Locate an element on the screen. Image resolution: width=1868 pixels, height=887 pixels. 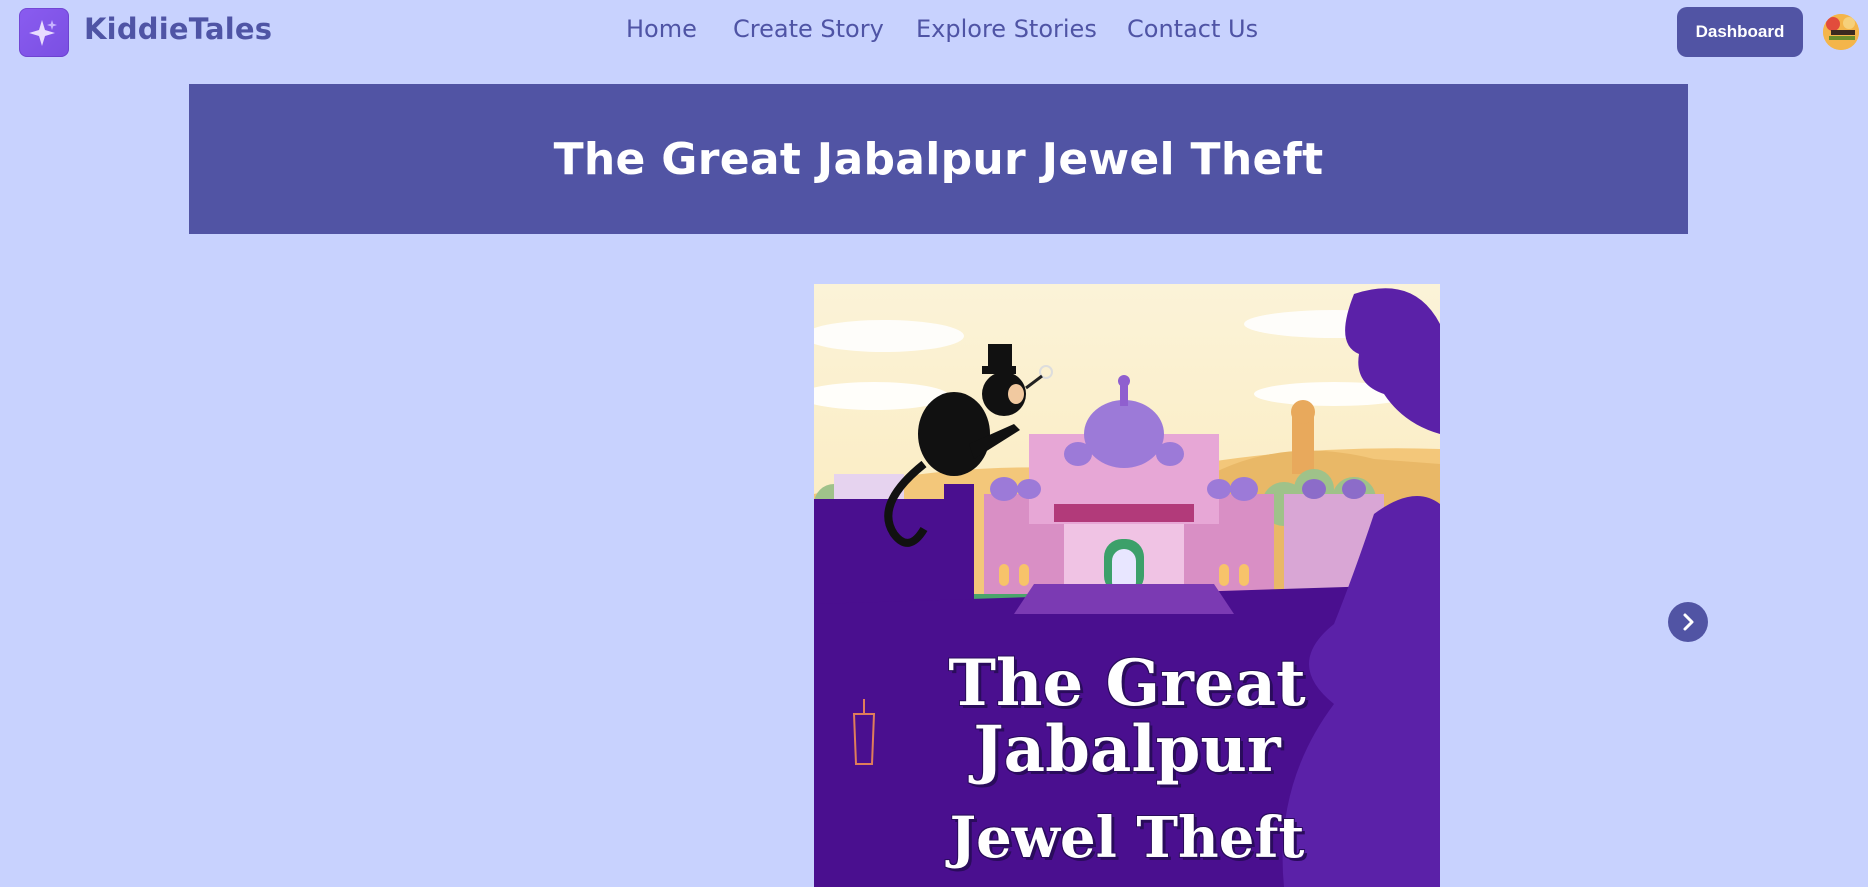
story-title-banner: The Great Jabalpur Jewel Theft is located at coordinates (938, 159).